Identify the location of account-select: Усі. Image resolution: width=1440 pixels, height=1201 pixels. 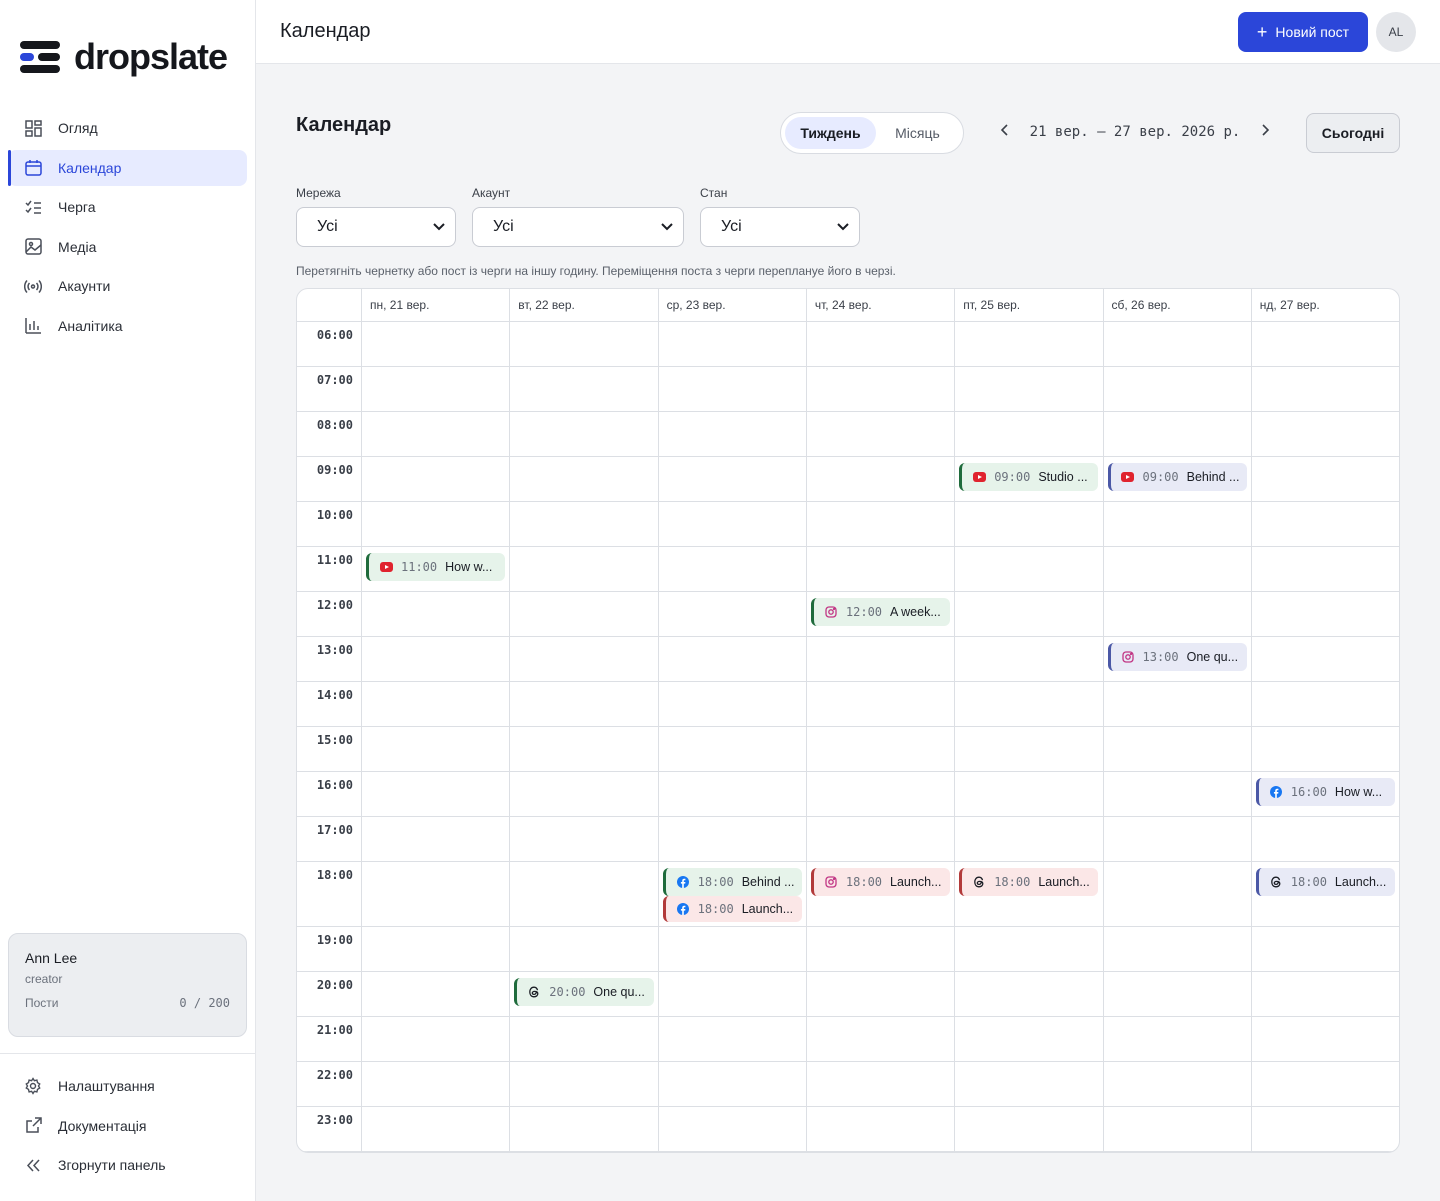
(578, 227).